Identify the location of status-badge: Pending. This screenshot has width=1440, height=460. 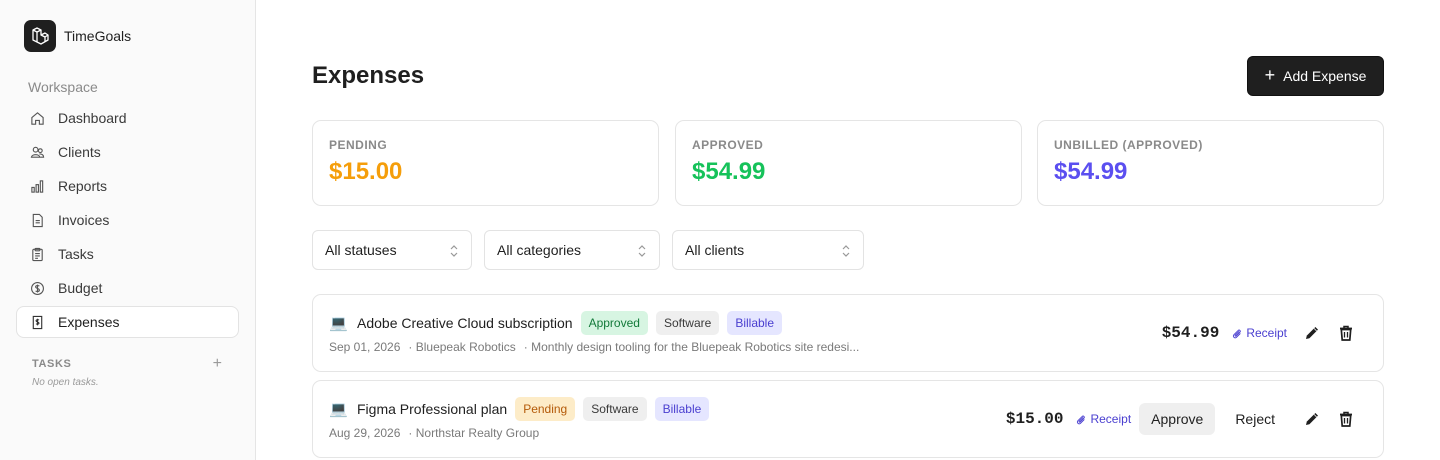
(545, 409).